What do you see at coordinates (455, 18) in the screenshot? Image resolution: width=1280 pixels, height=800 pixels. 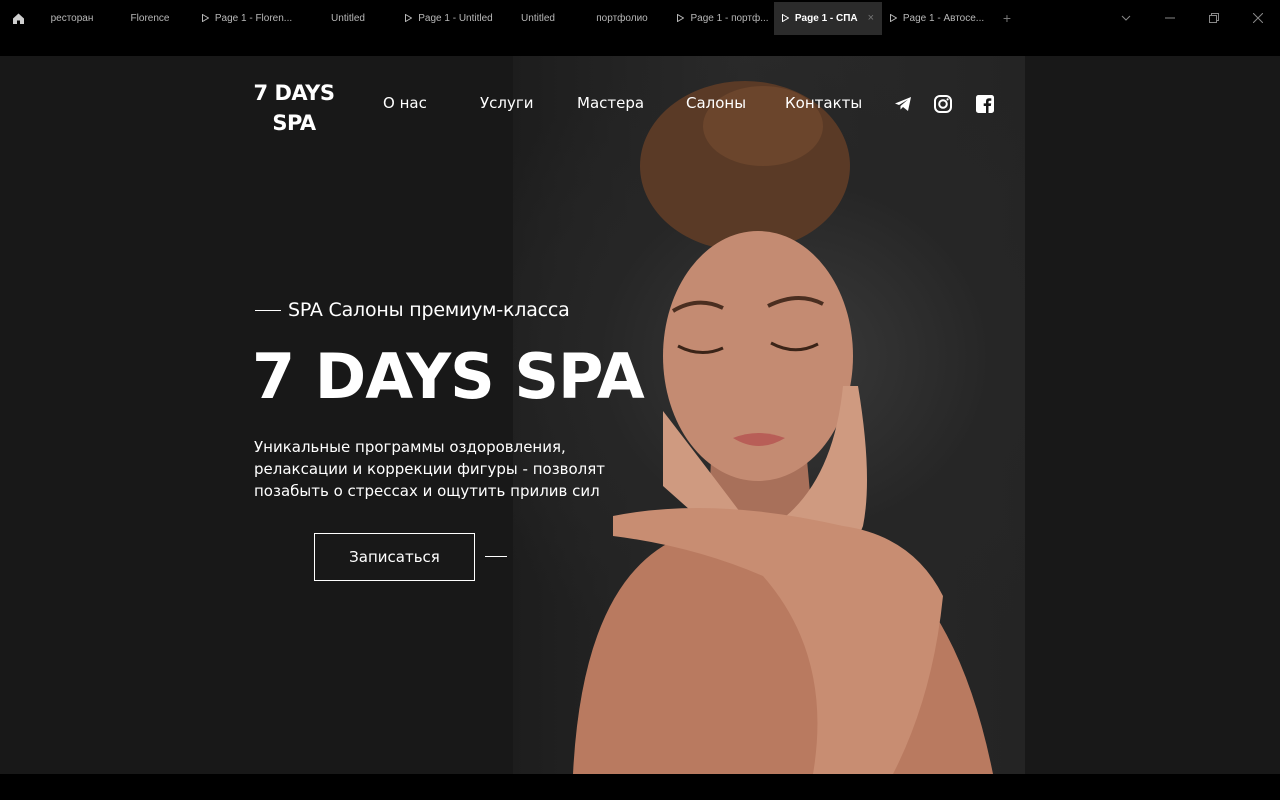 I see `tab-label: Page 1 - Untitled` at bounding box center [455, 18].